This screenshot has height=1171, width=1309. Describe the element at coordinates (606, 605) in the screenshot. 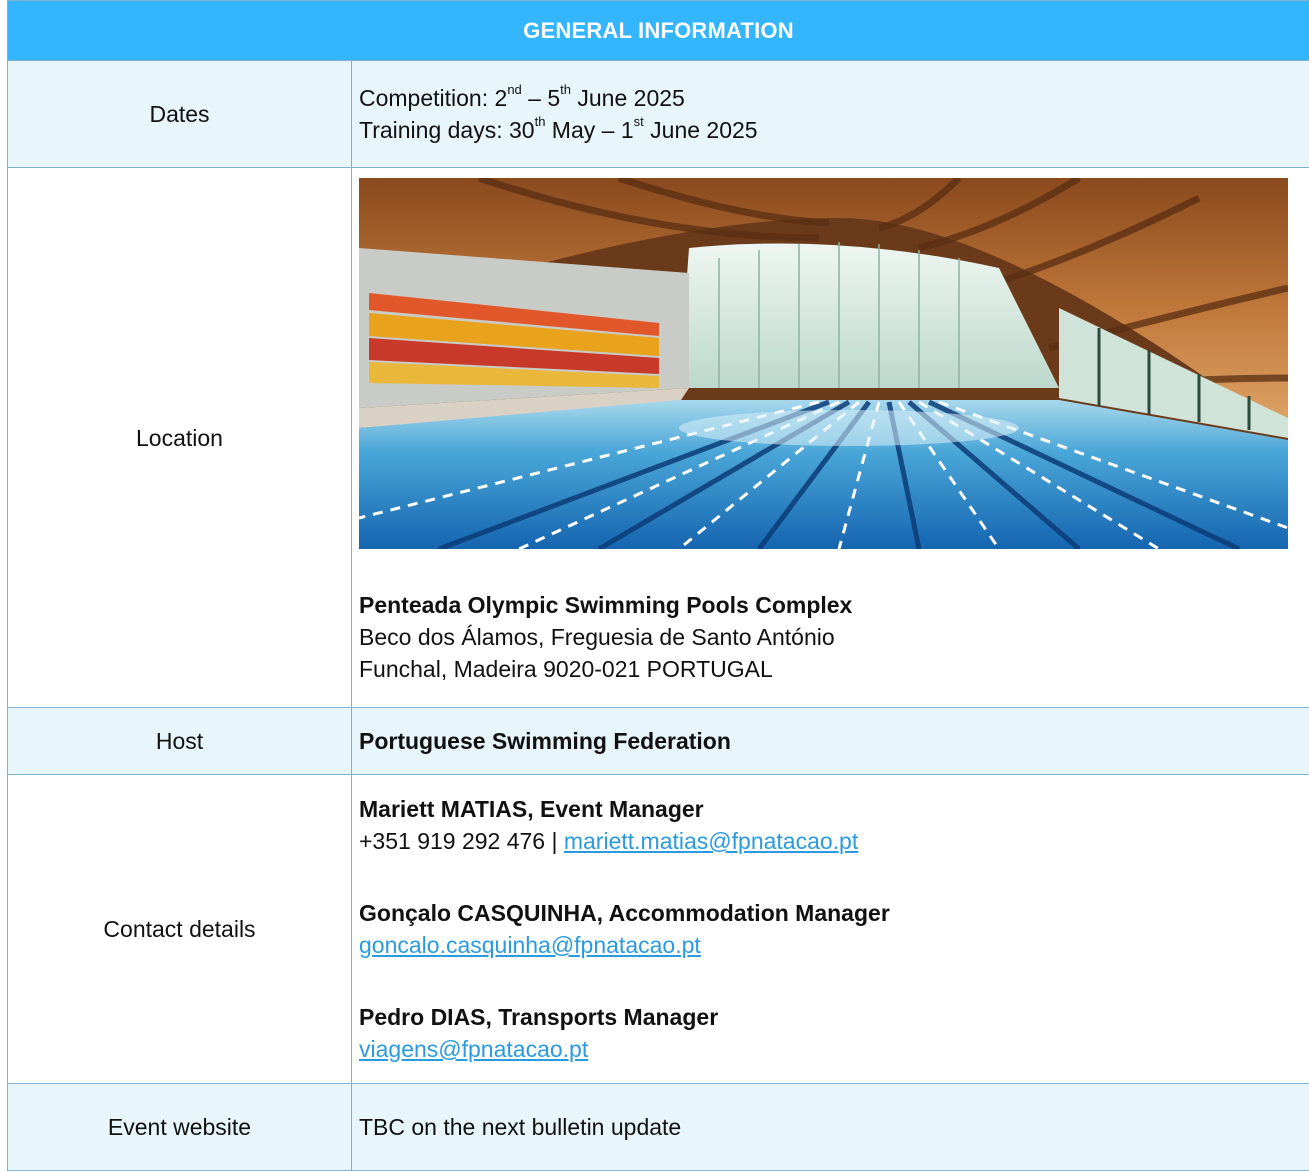

I see `venue-name: Penteada Olympic Swimming Pools Complex` at that location.